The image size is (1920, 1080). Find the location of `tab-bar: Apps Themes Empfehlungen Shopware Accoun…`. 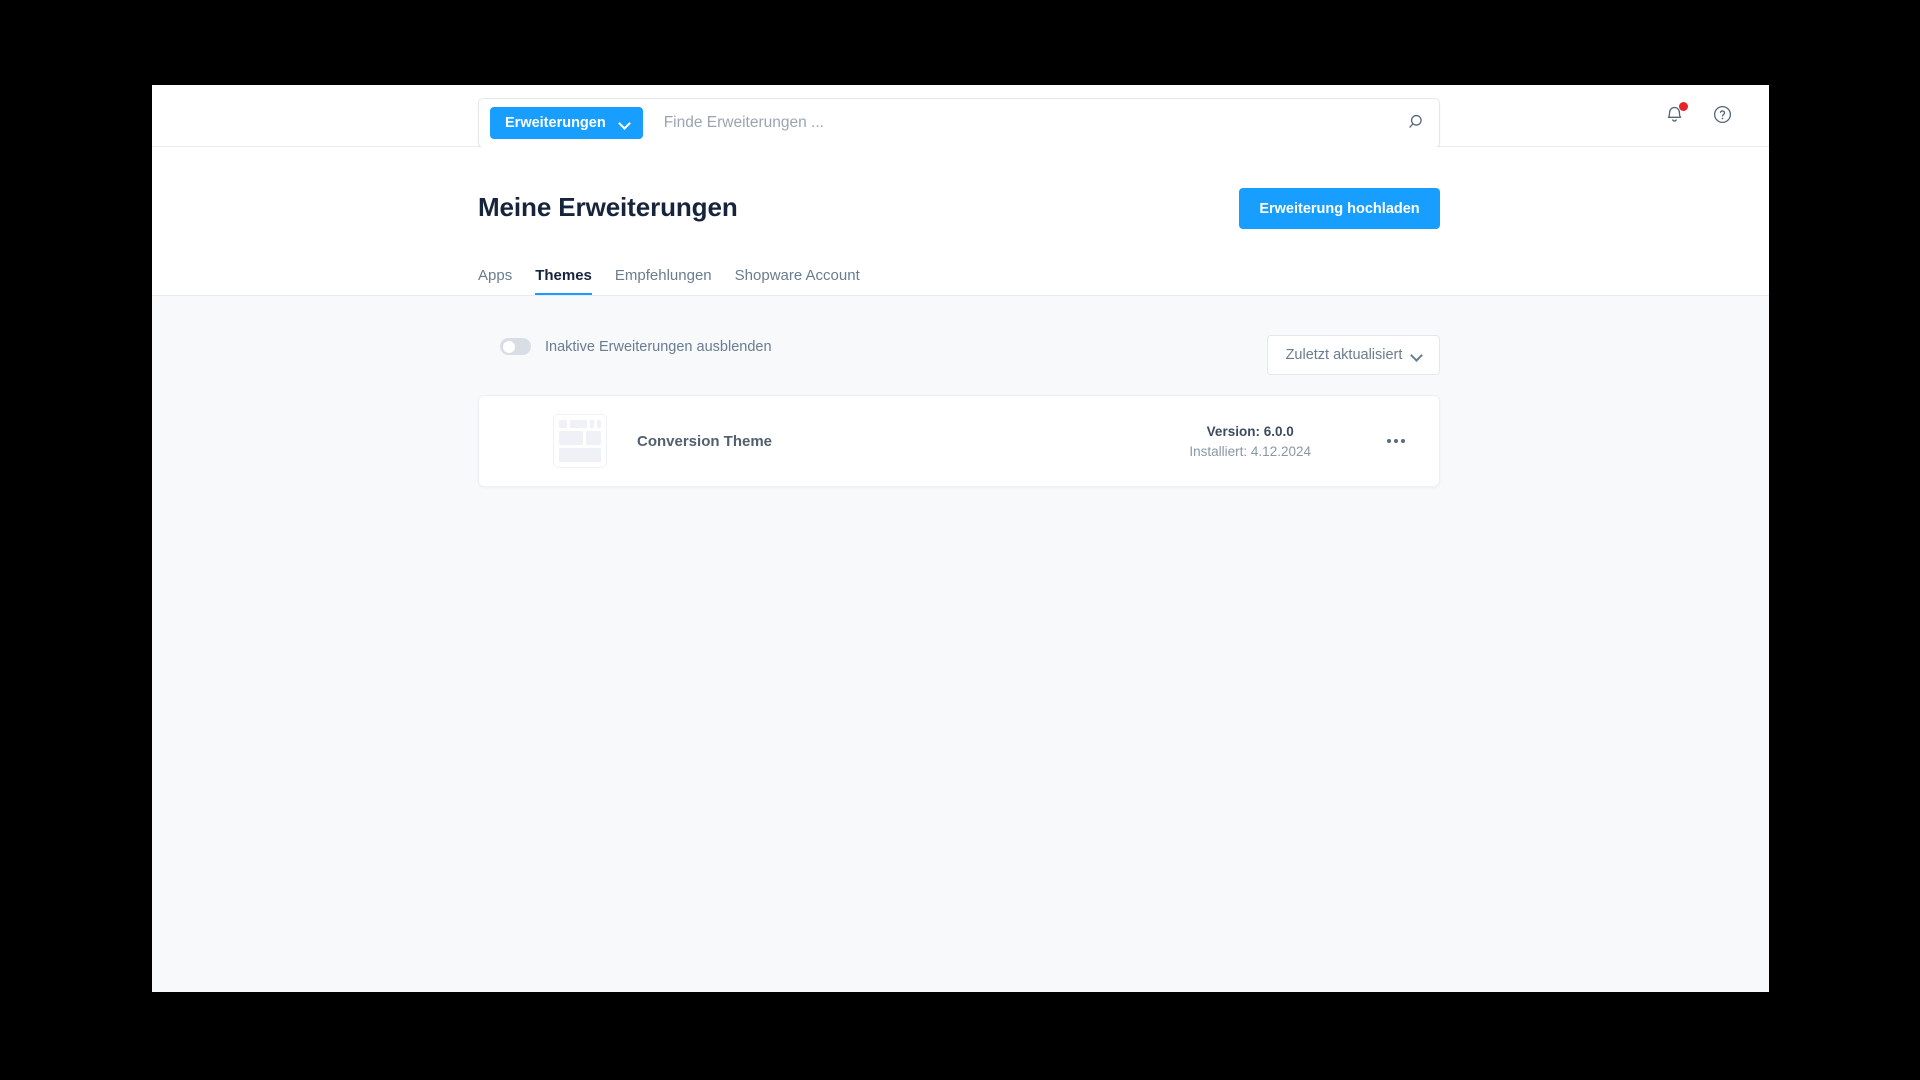

tab-bar: Apps Themes Empfehlungen Shopware Accoun… is located at coordinates (669, 273).